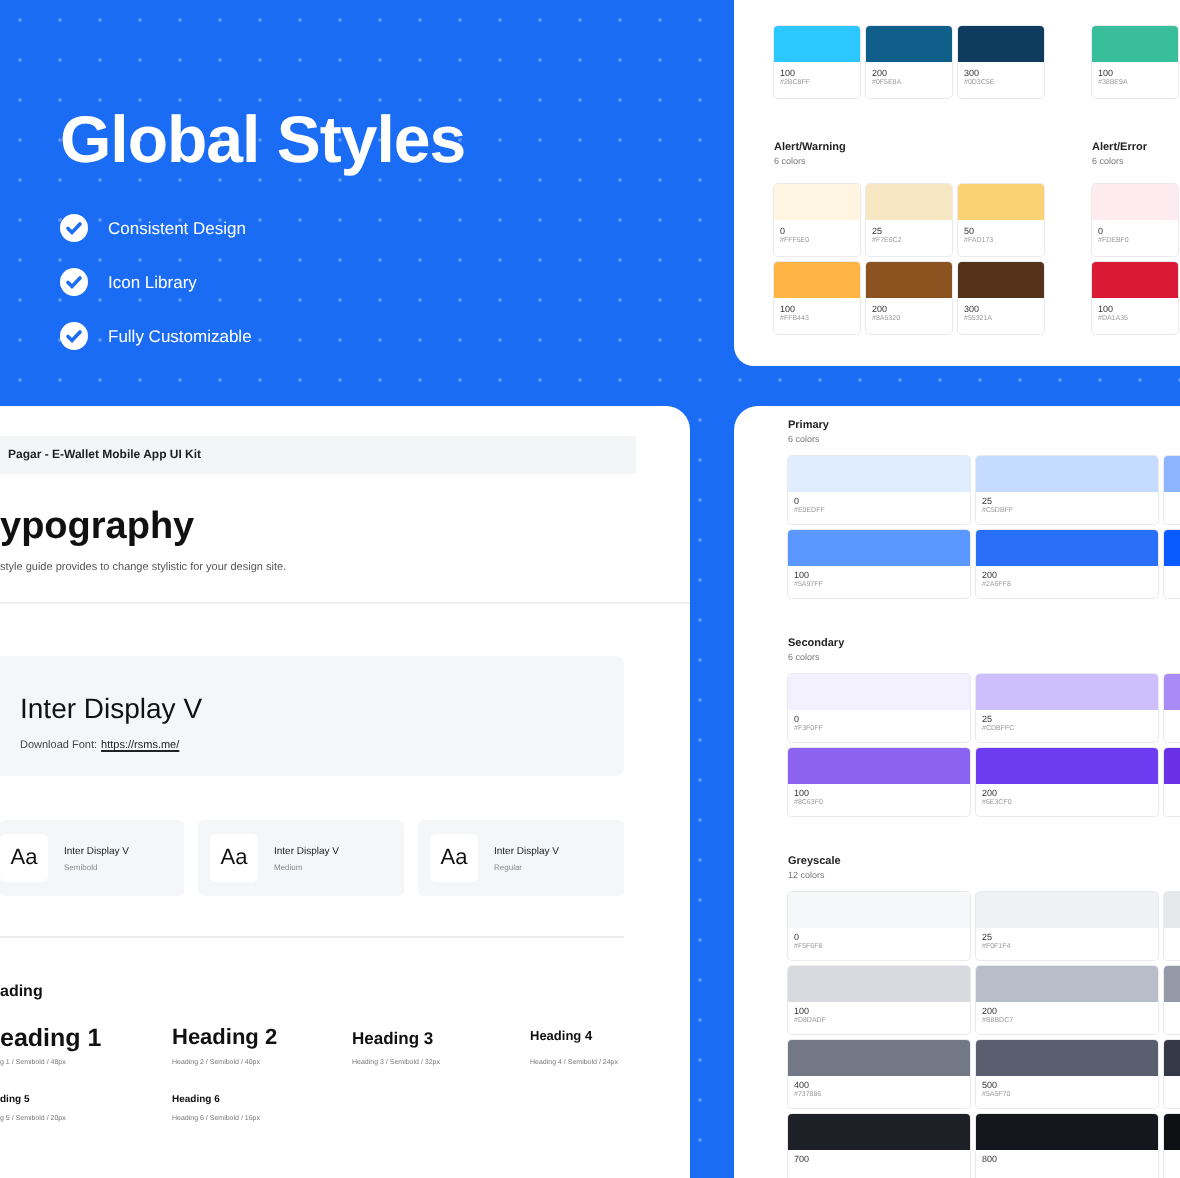 This screenshot has height=1178, width=1180. Describe the element at coordinates (226, 1038) in the screenshot. I see `heading-sample: Heading 2` at that location.